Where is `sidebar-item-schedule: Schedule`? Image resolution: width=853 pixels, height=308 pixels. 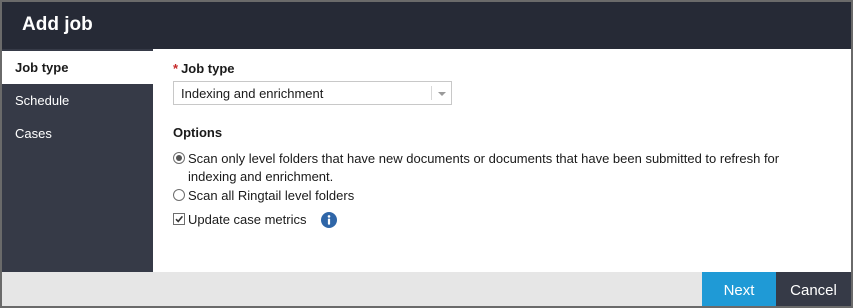 sidebar-item-schedule: Schedule is located at coordinates (77, 100).